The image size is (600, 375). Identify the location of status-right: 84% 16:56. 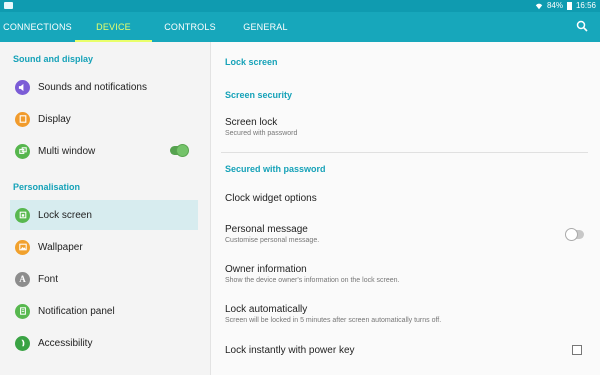
(565, 6).